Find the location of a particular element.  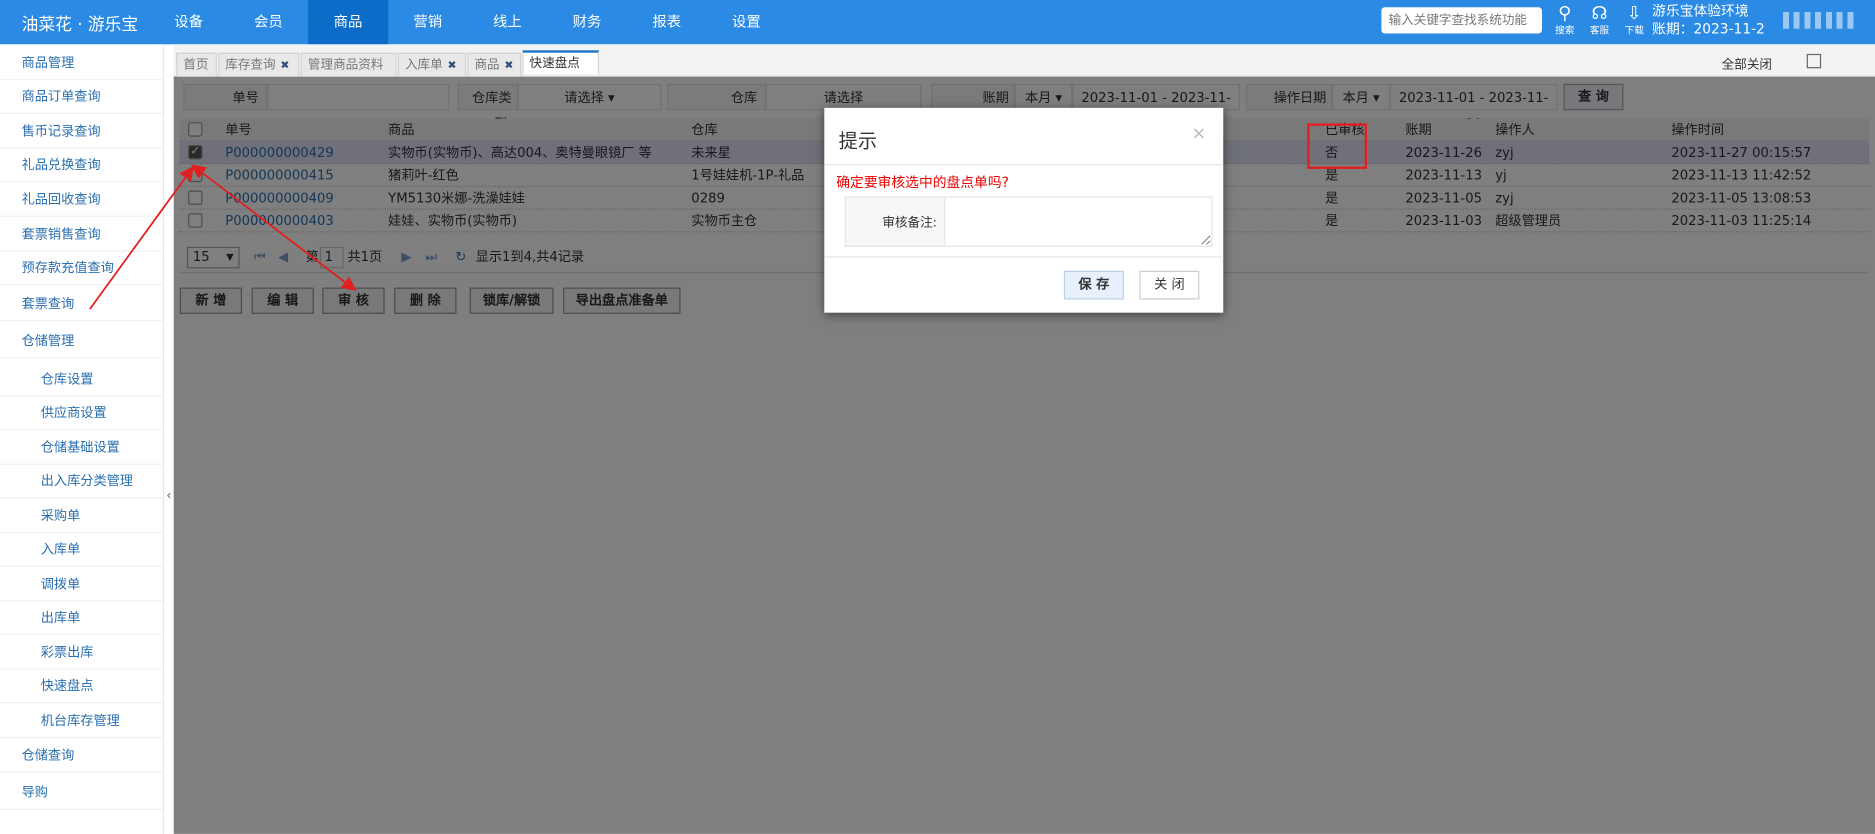

sidebar-item: 供应商设置 is located at coordinates (82, 414).